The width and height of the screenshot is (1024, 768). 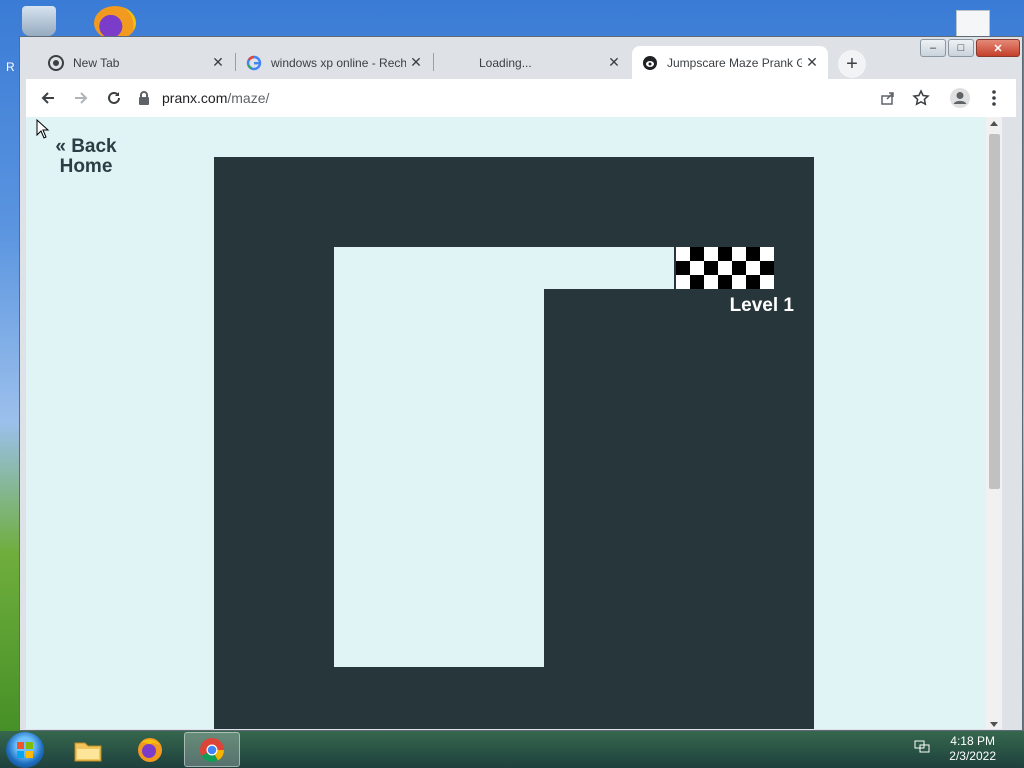 What do you see at coordinates (81, 98) in the screenshot?
I see `forward-arrow-icon` at bounding box center [81, 98].